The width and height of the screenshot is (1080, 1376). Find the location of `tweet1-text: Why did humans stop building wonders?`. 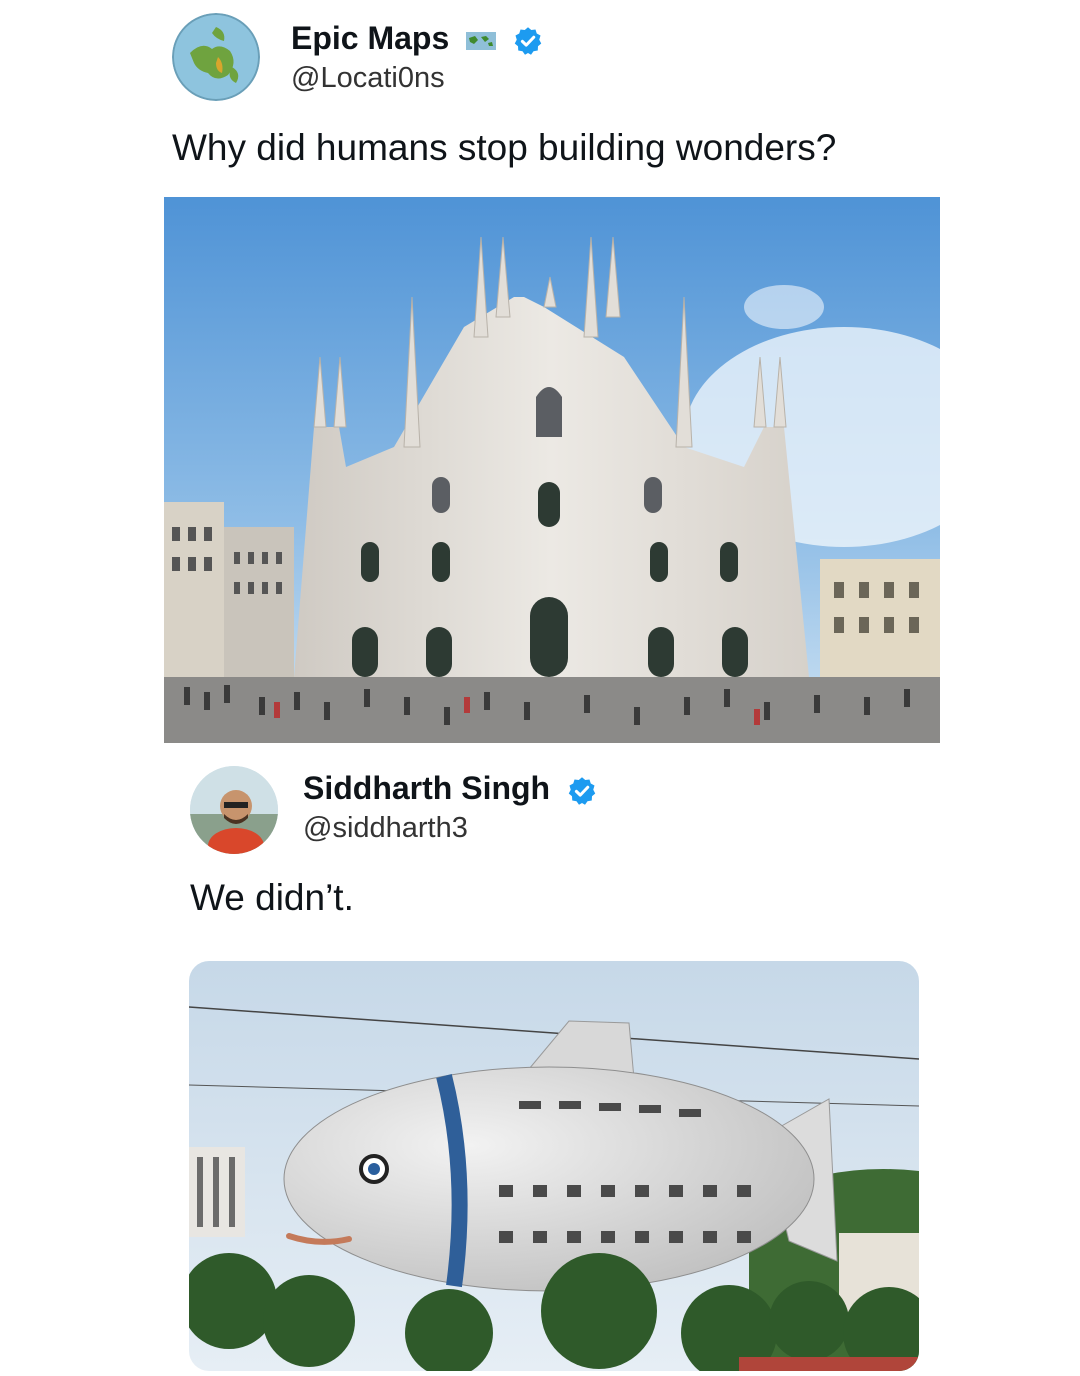

tweet1-text: Why did humans stop building wonders? is located at coordinates (504, 147).